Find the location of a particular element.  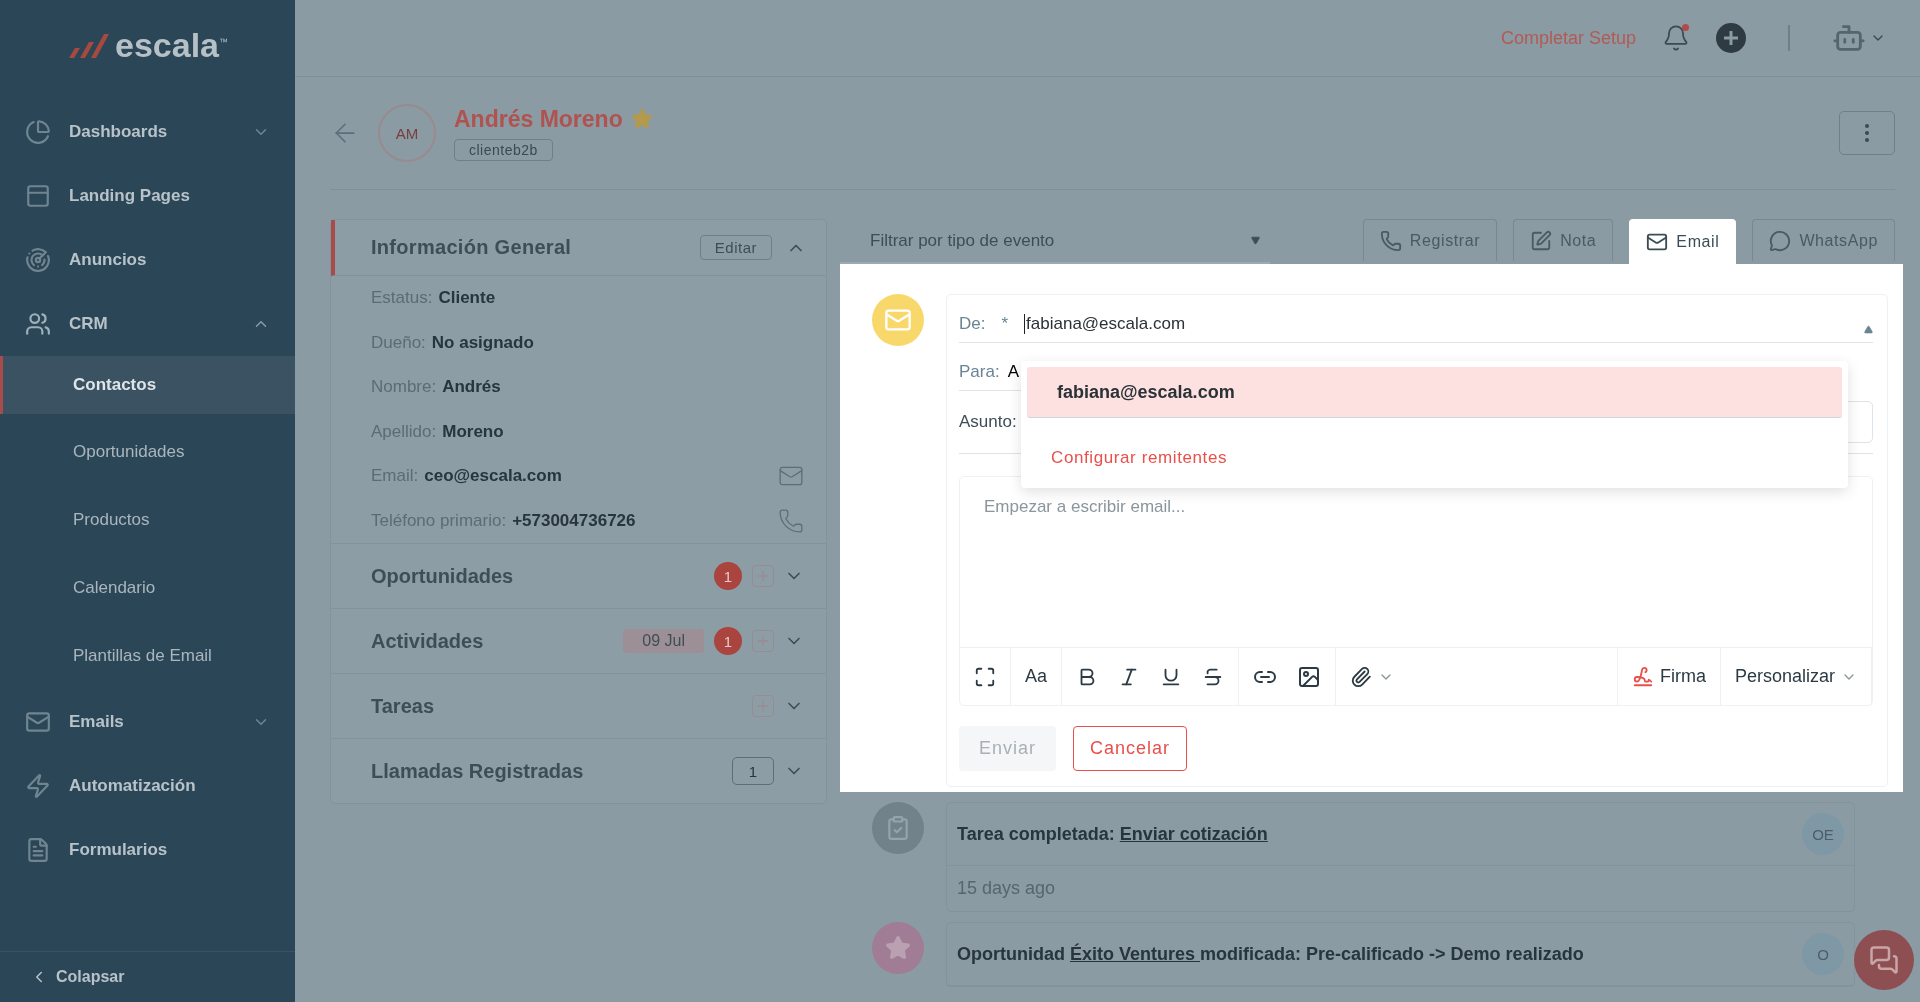

panel-title: Información General is located at coordinates (472, 247).